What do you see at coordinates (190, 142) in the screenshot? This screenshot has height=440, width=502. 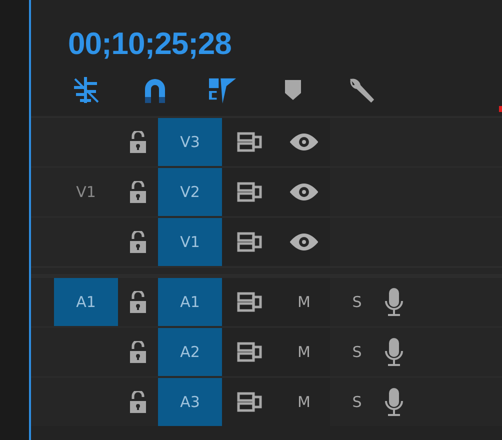 I see `track-target: V3` at bounding box center [190, 142].